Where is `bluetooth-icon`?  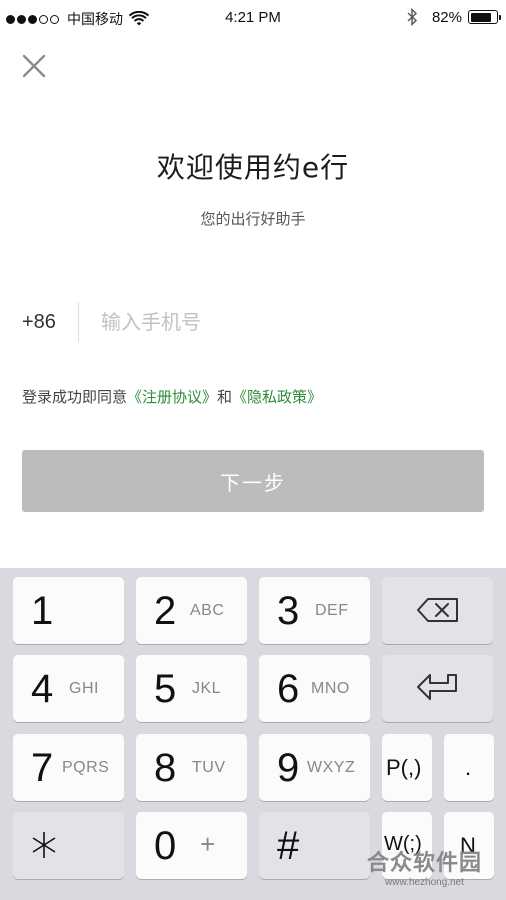
bluetooth-icon is located at coordinates (412, 17).